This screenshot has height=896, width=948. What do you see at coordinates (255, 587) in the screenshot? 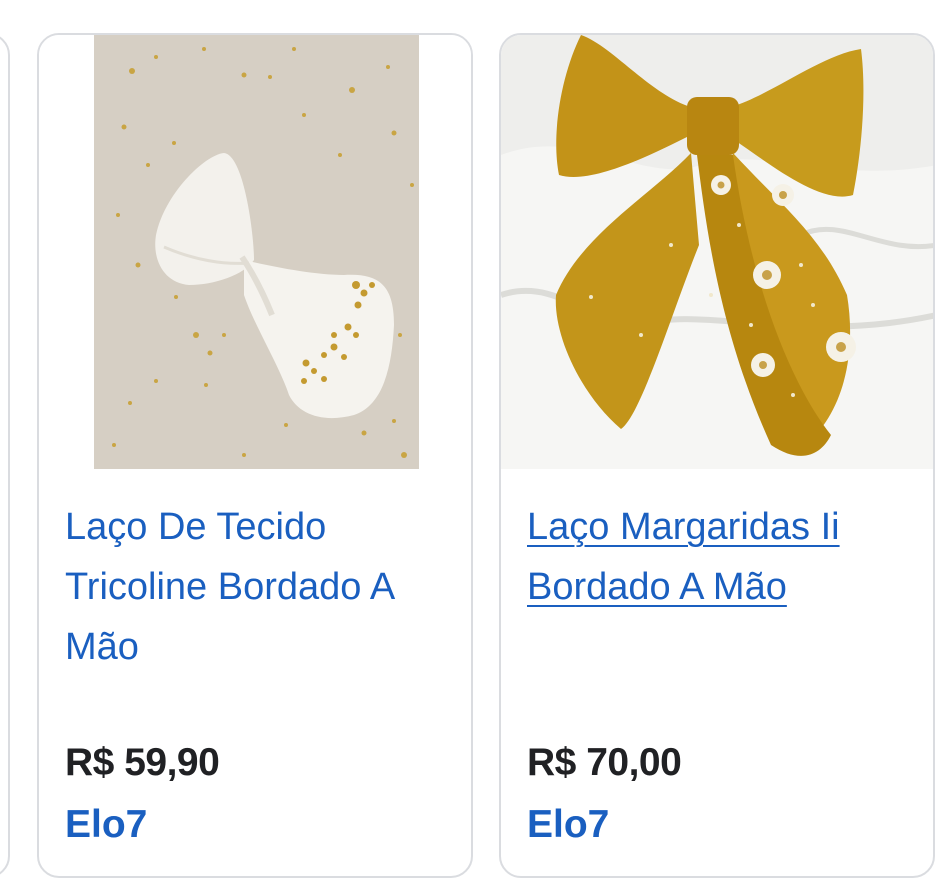
I see `product-title-link: Laço De Tecido Tricoline Bordado A Mão` at bounding box center [255, 587].